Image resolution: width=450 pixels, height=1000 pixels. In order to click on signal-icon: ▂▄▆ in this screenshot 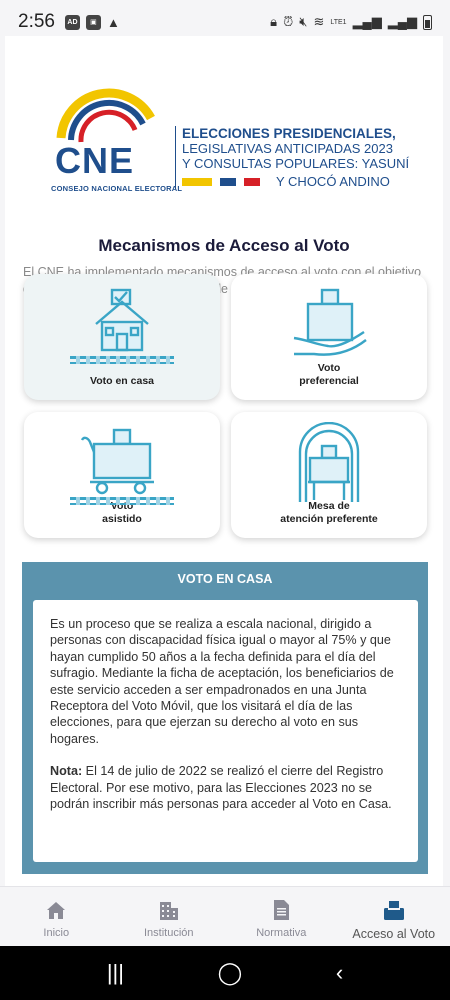, I will do `click(367, 21)`.